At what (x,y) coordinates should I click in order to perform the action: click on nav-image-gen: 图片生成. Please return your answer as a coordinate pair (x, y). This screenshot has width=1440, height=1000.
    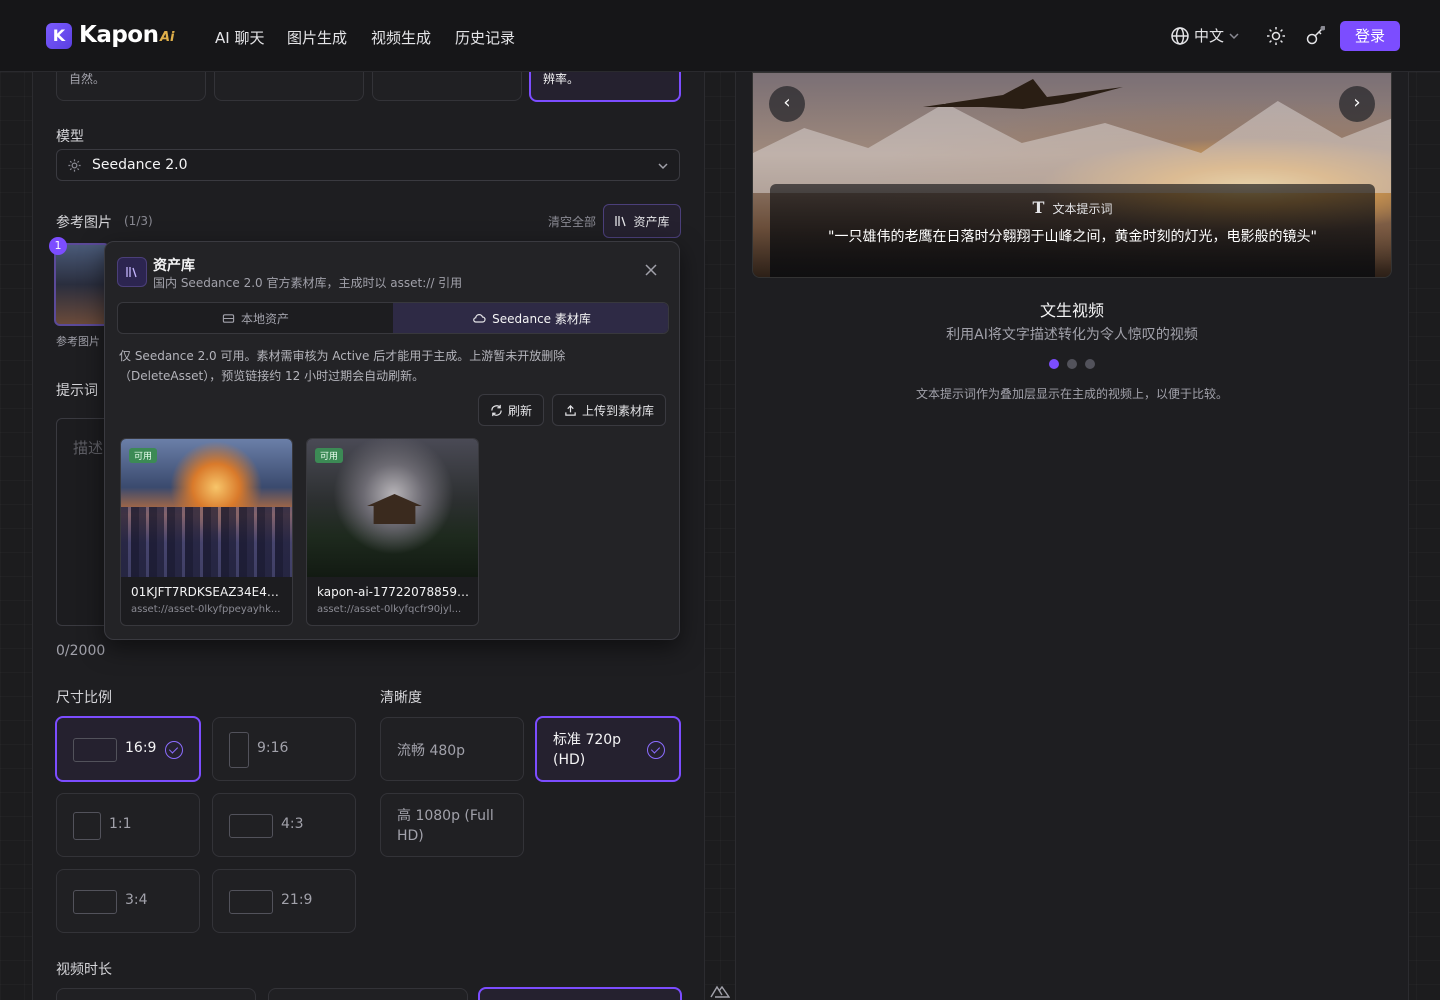
    Looking at the image, I should click on (317, 37).